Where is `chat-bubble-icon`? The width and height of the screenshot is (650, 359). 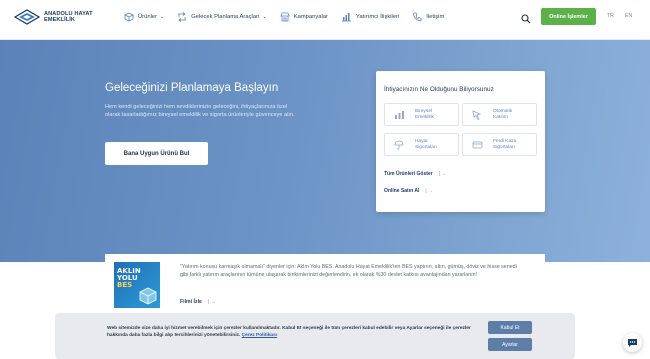 chat-bubble-icon is located at coordinates (632, 342).